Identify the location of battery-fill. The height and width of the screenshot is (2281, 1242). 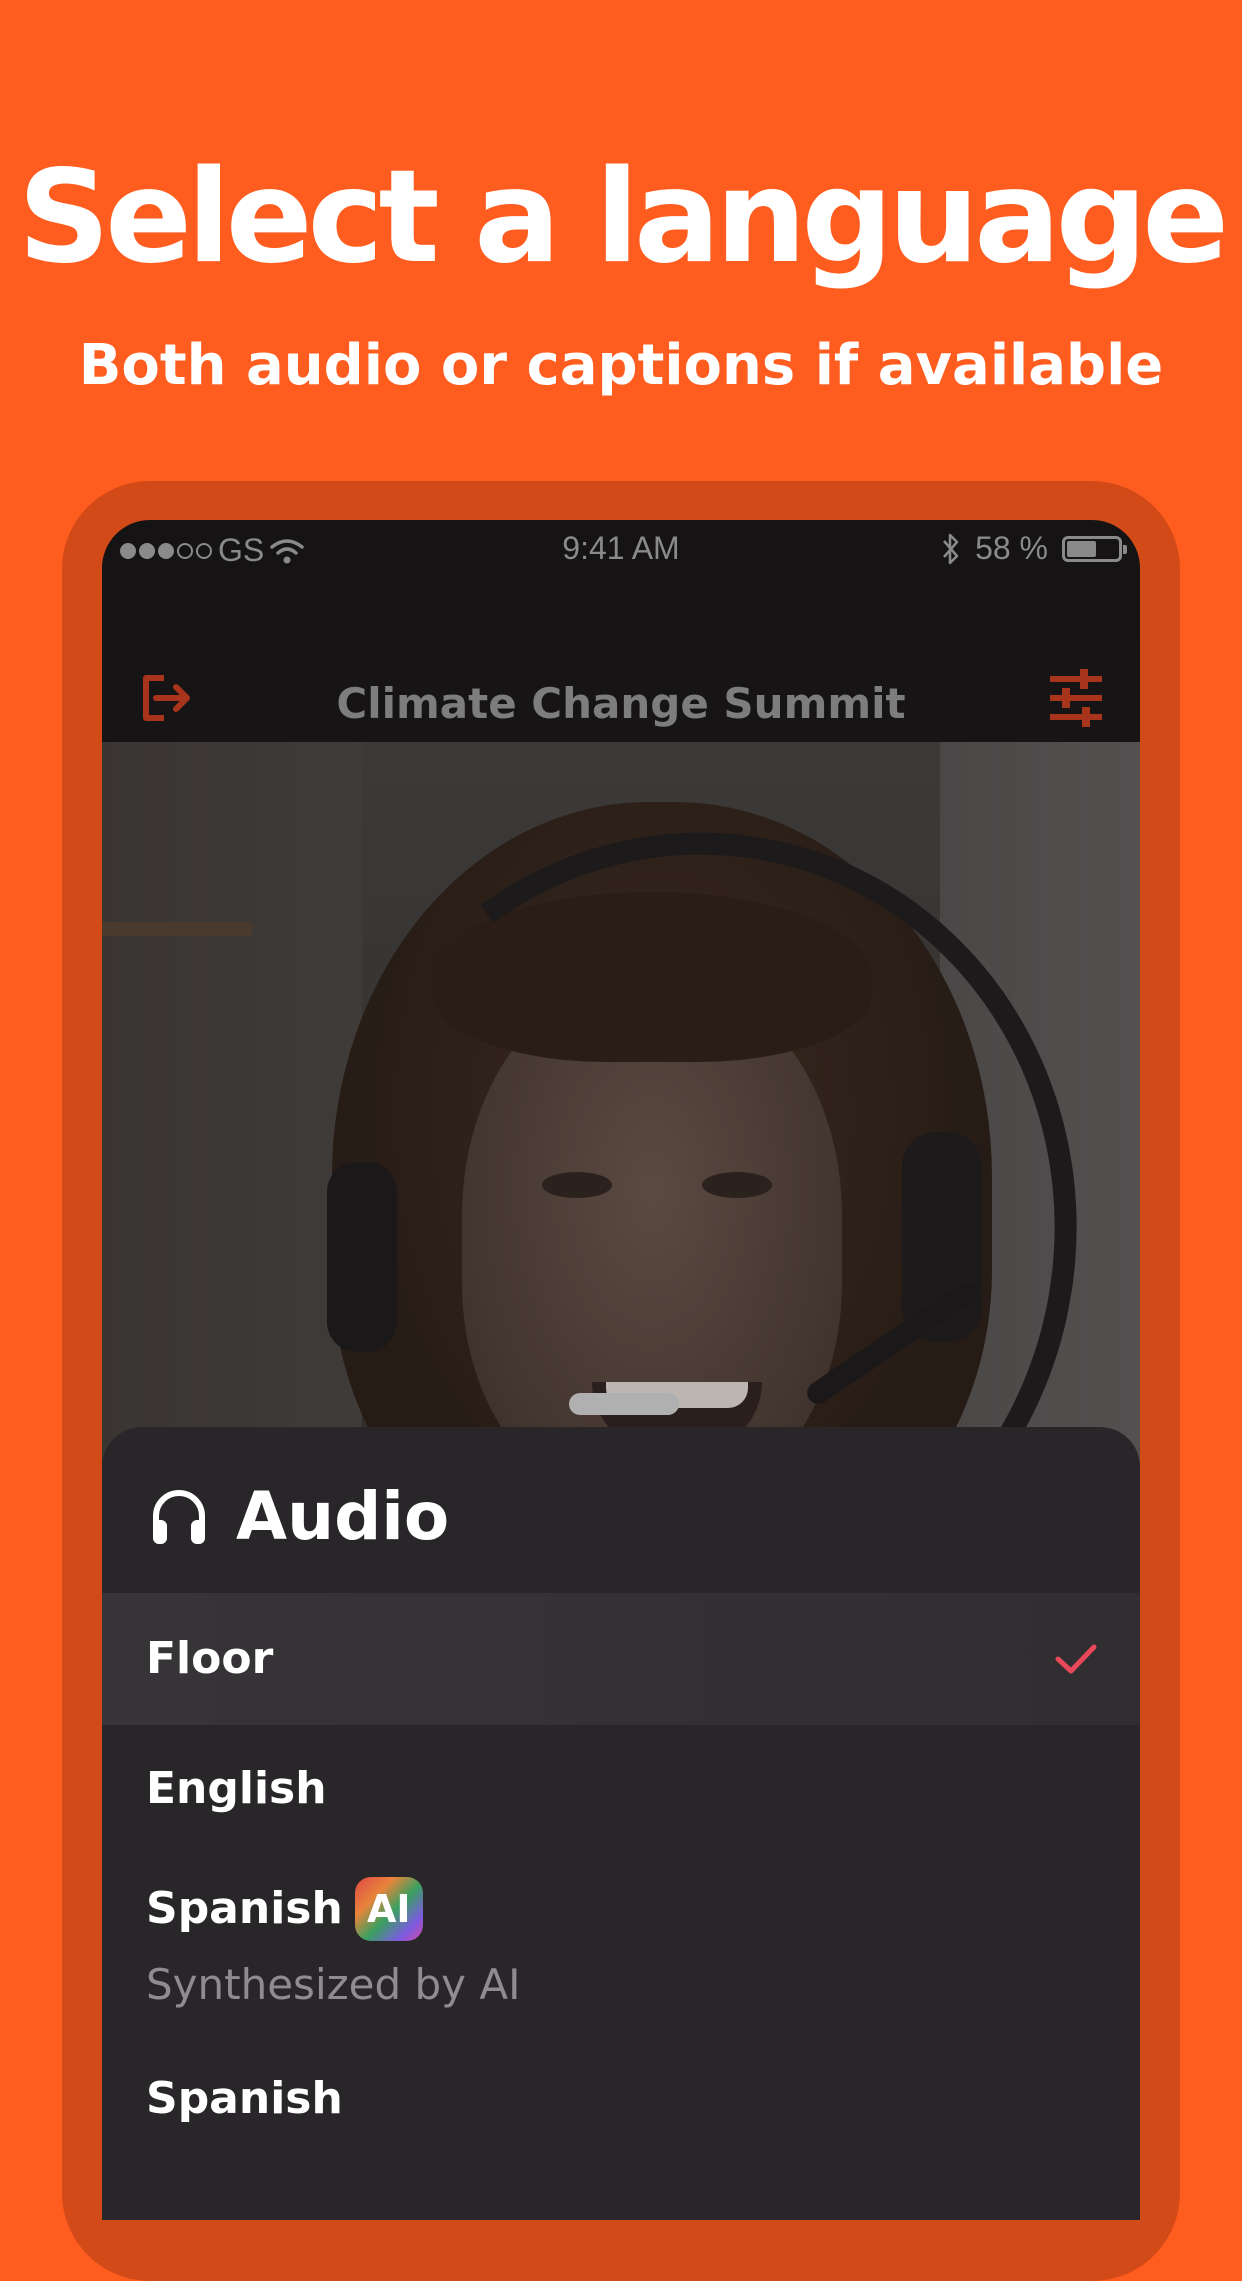
(1081, 548).